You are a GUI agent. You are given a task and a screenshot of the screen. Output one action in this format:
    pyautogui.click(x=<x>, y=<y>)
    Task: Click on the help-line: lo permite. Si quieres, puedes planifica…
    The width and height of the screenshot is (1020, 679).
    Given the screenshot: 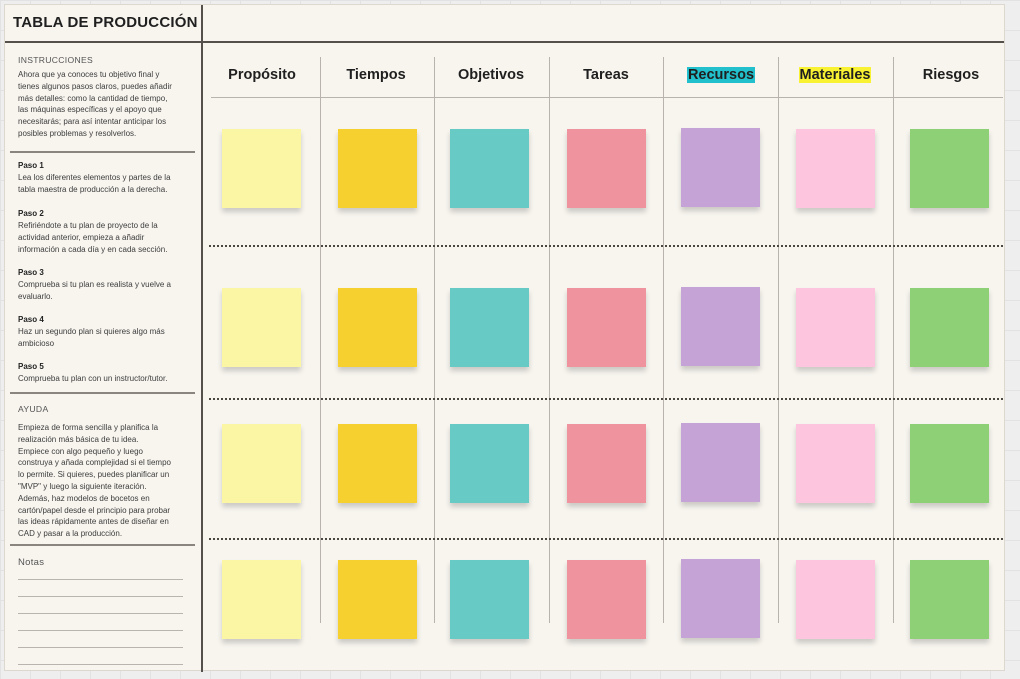 What is the action you would take?
    pyautogui.click(x=94, y=475)
    